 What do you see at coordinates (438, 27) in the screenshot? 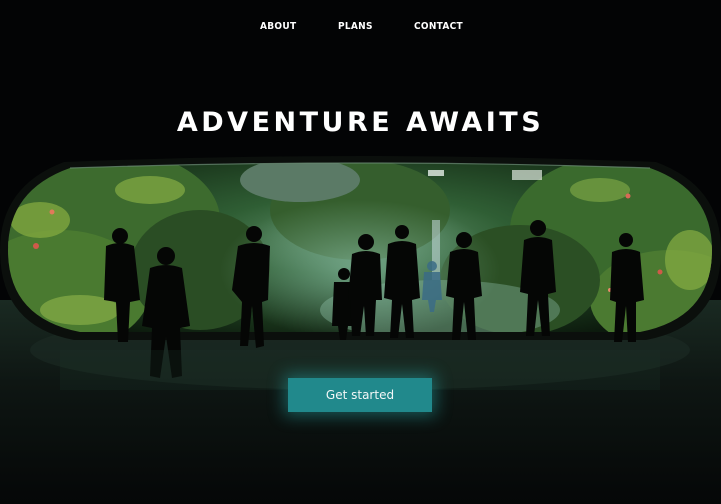
I see `nav-contact-link: CONTACT` at bounding box center [438, 27].